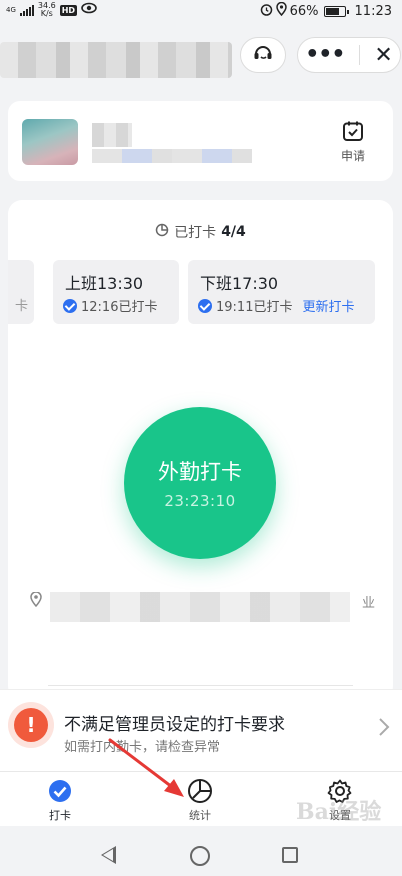  I want to click on signal-icon, so click(26, 10).